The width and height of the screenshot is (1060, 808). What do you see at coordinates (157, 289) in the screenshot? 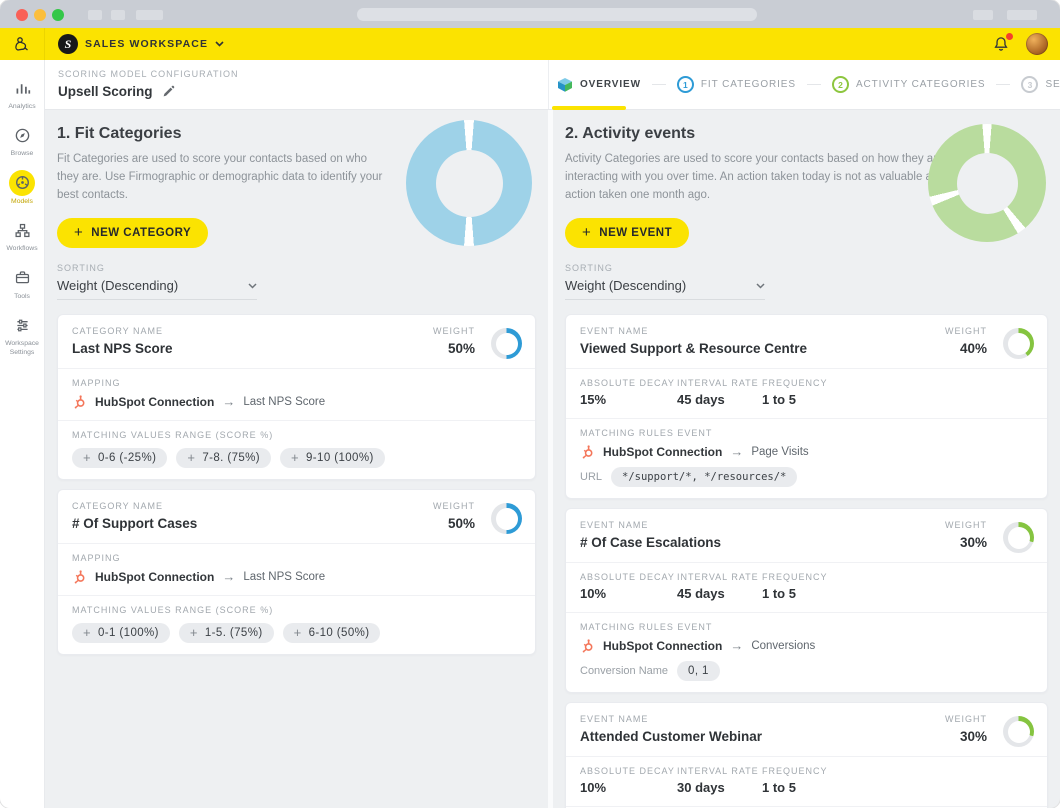
I see `fit-sorting-dropdown: Weight (Descending)` at bounding box center [157, 289].